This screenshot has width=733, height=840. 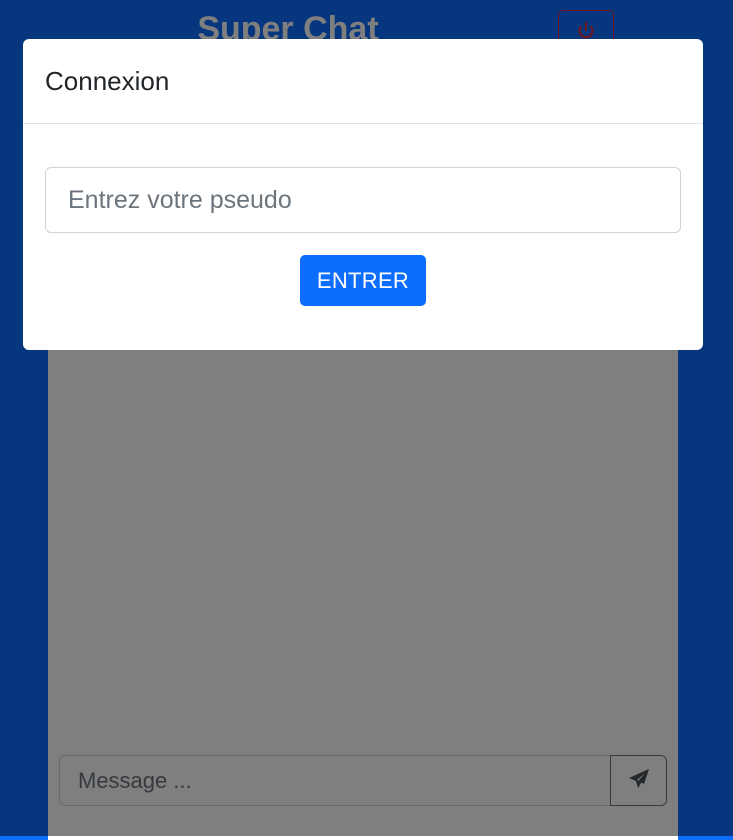 What do you see at coordinates (107, 80) in the screenshot?
I see `modal-title: Connexion` at bounding box center [107, 80].